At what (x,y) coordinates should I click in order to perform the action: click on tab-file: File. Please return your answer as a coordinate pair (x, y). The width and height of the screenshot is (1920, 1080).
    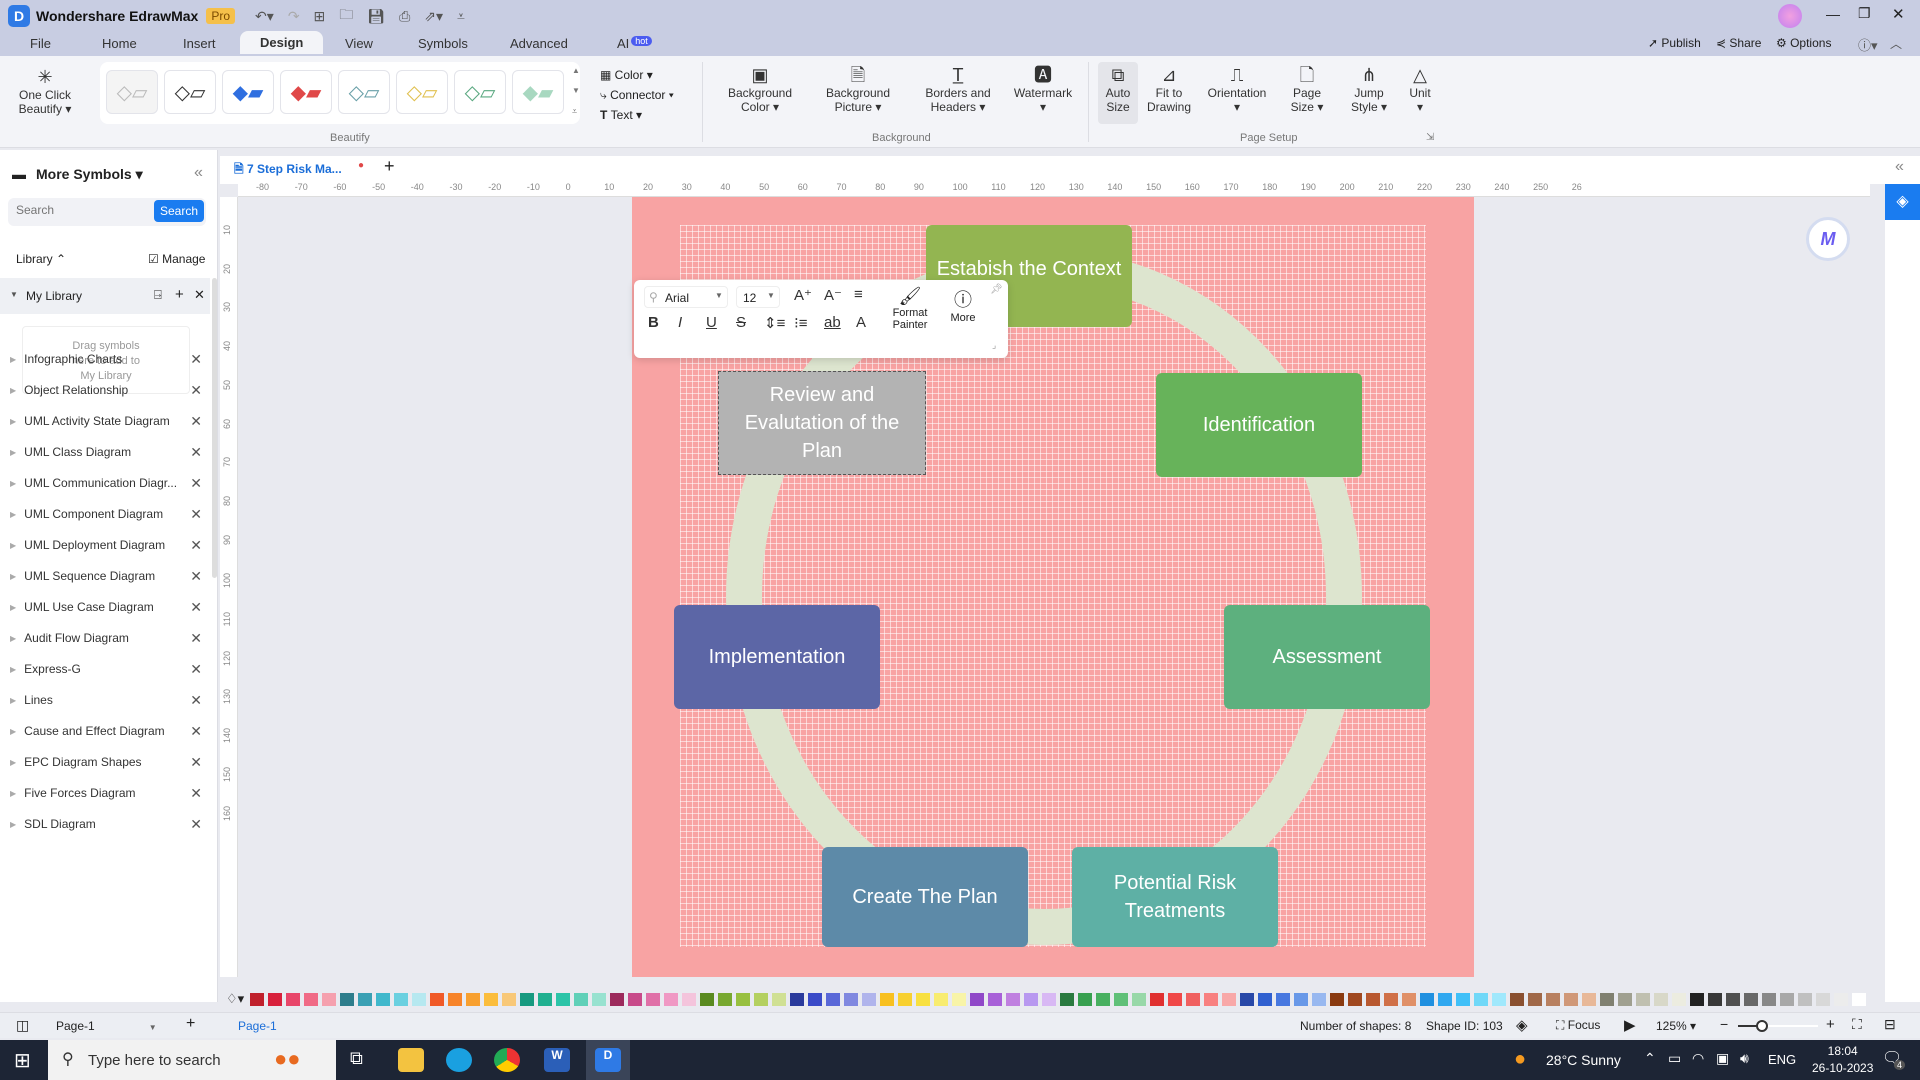
    Looking at the image, I should click on (40, 43).